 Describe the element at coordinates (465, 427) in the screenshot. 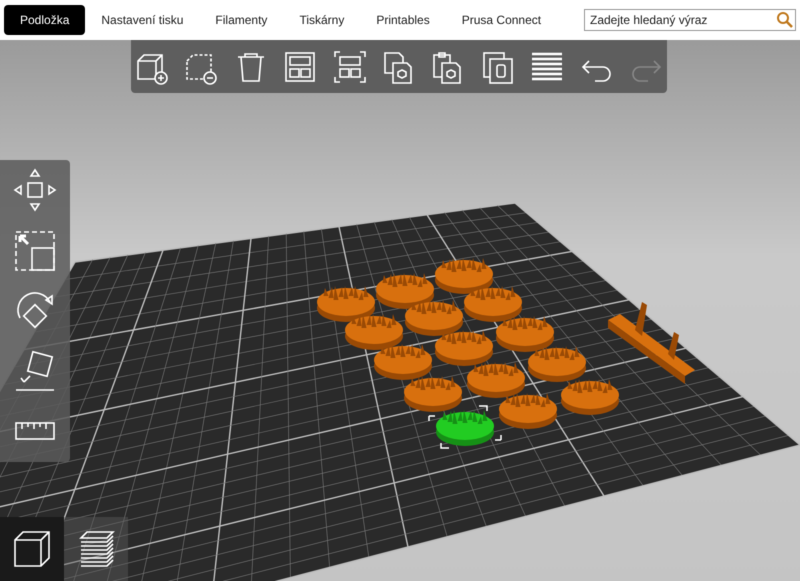

I see `selected-model` at that location.